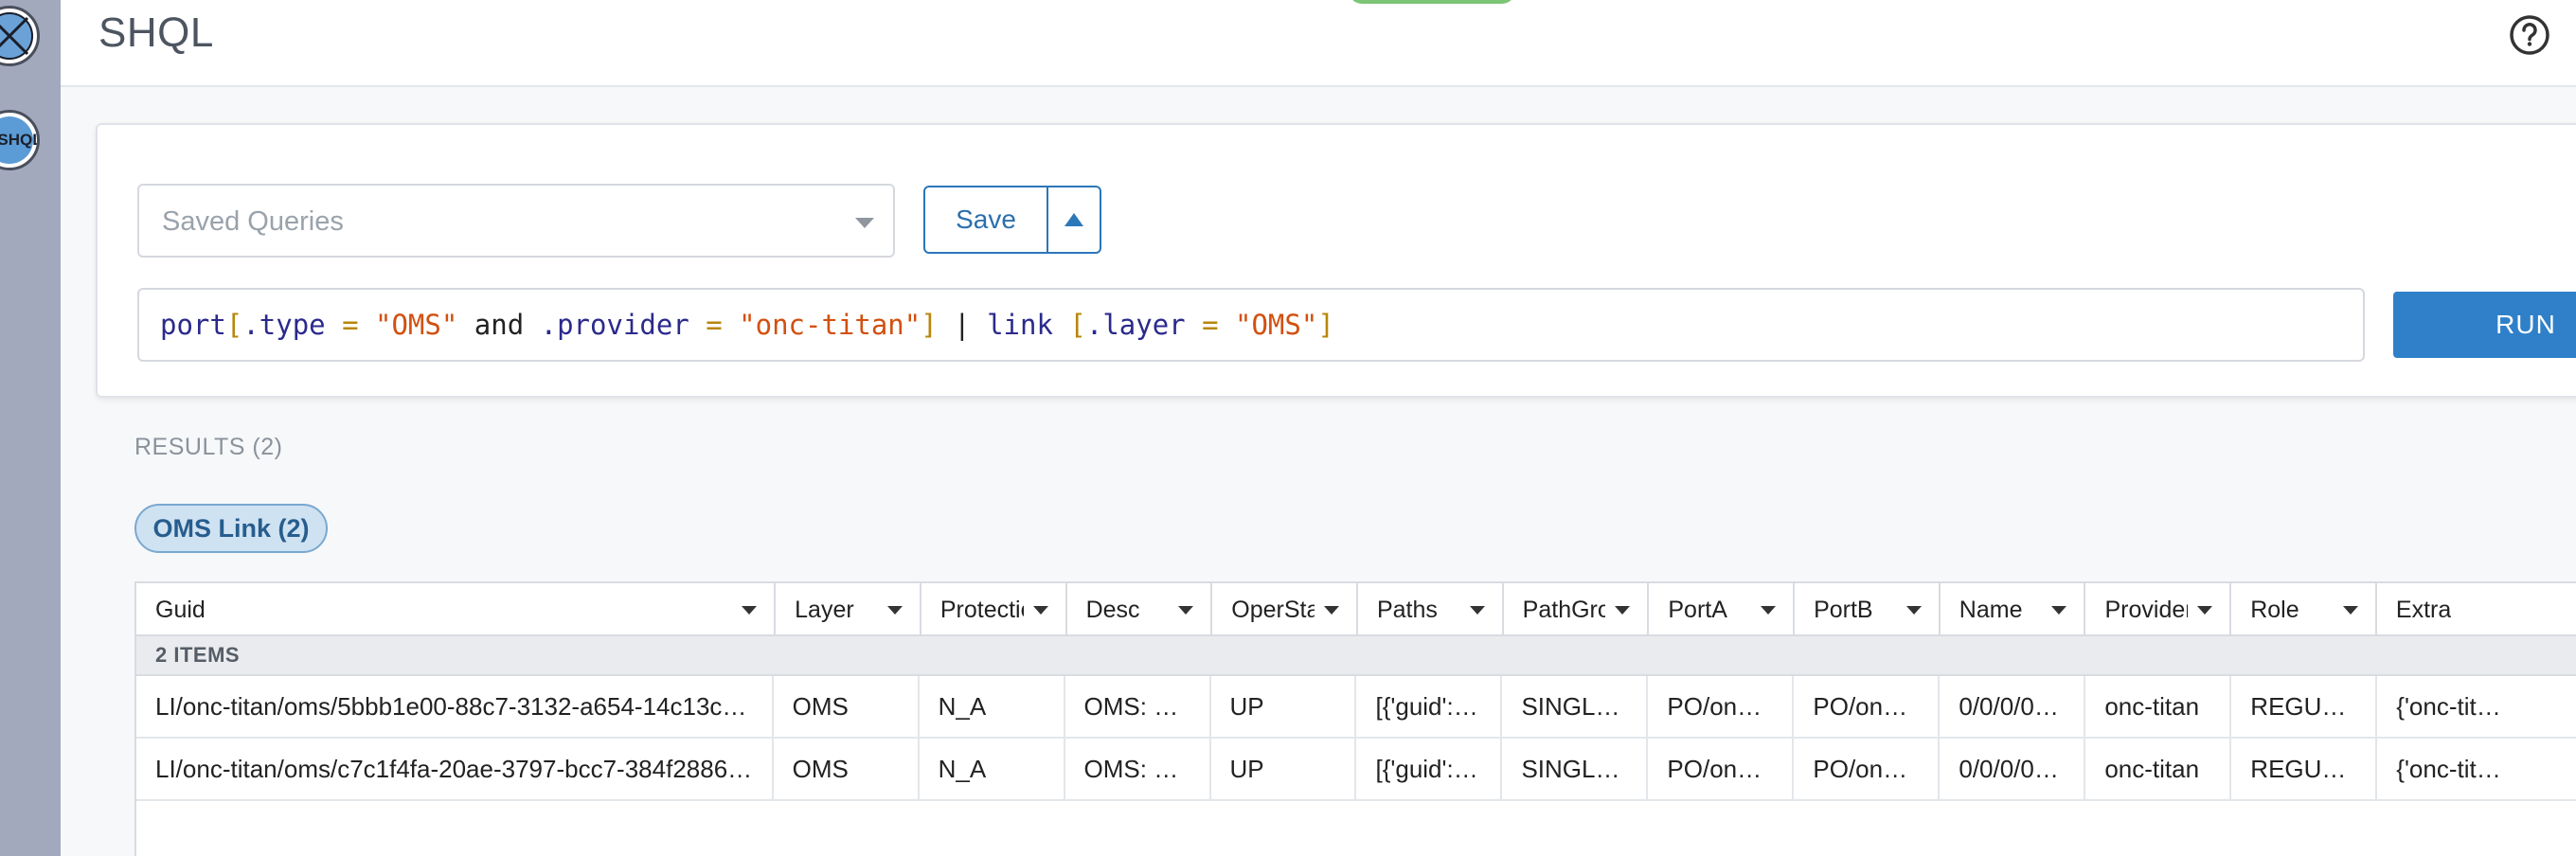  I want to click on network-app-icon, so click(20, 36).